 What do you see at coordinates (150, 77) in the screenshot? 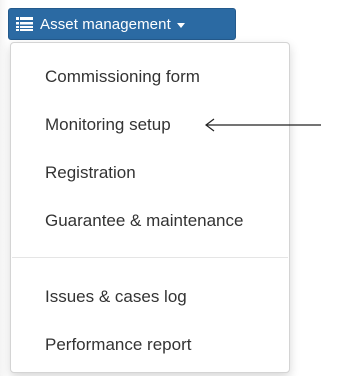
I see `menu-item-commissioning-form: Commissioning form` at bounding box center [150, 77].